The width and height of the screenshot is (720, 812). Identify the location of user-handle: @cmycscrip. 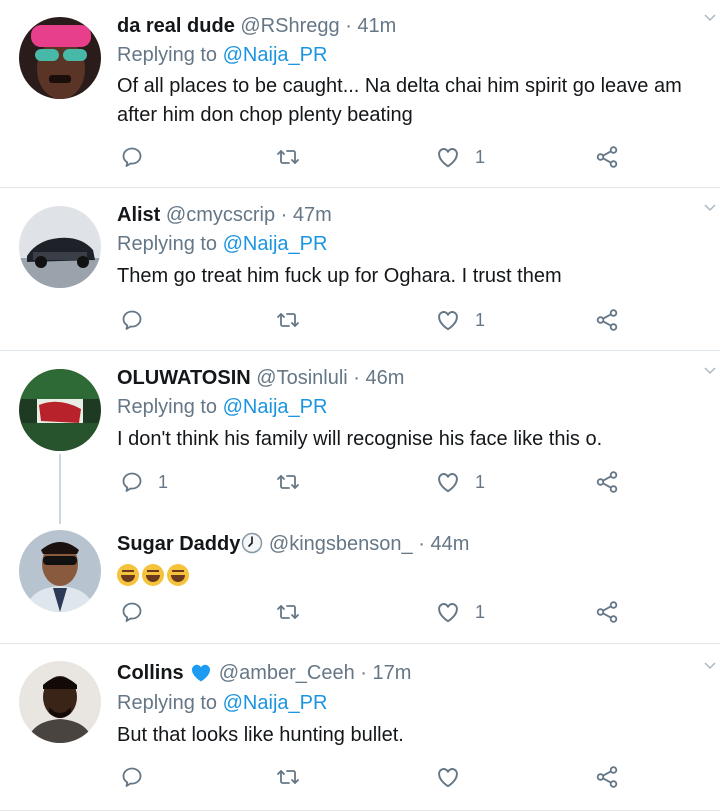
(220, 215).